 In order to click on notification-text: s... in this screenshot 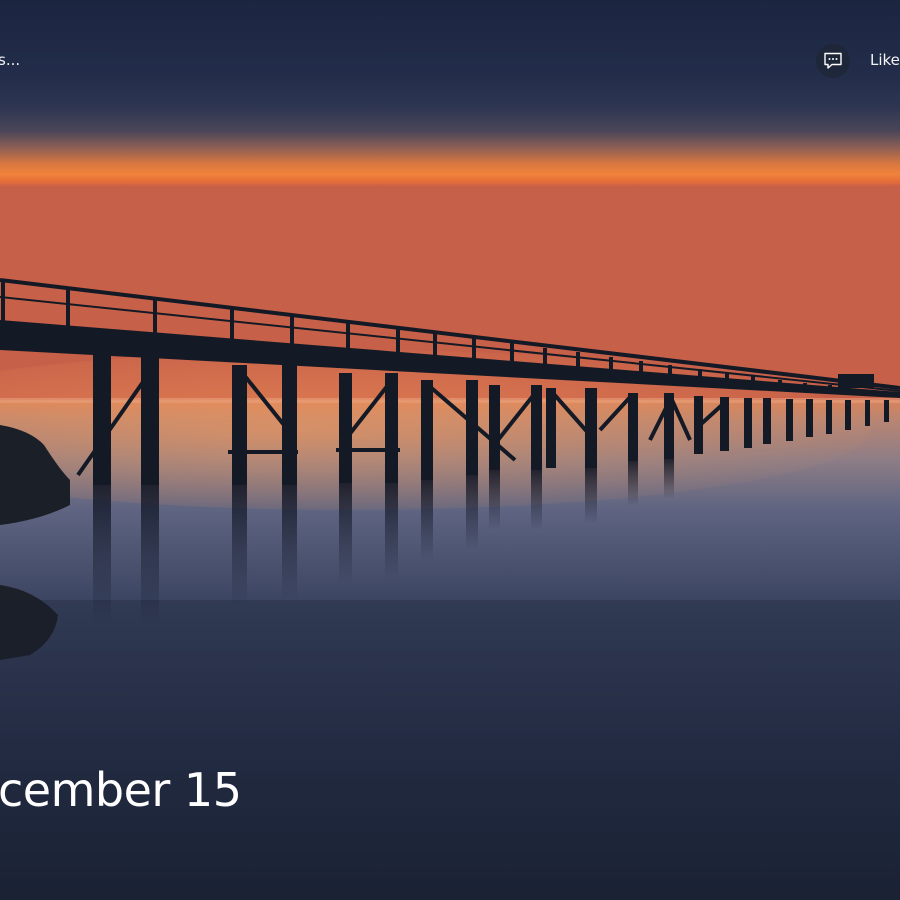, I will do `click(10, 60)`.